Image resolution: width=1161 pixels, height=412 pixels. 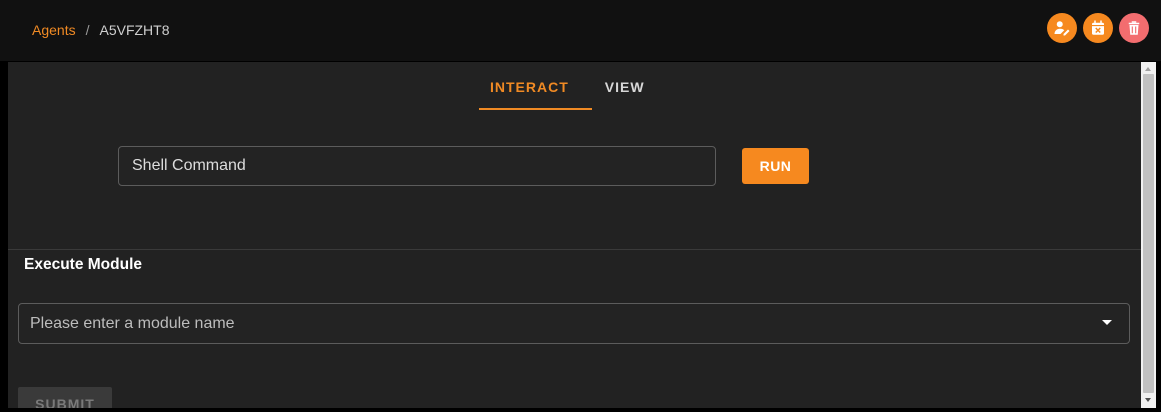 I want to click on section-divider, so click(x=574, y=249).